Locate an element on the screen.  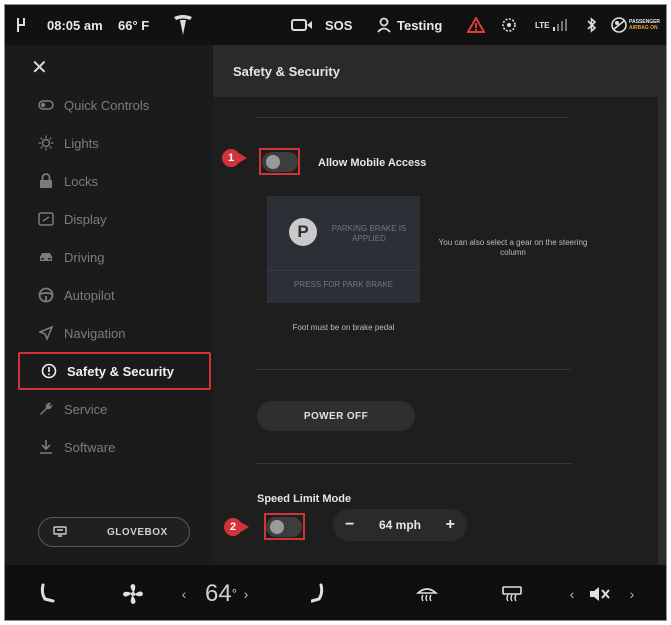
download-icon is located at coordinates (46, 447).